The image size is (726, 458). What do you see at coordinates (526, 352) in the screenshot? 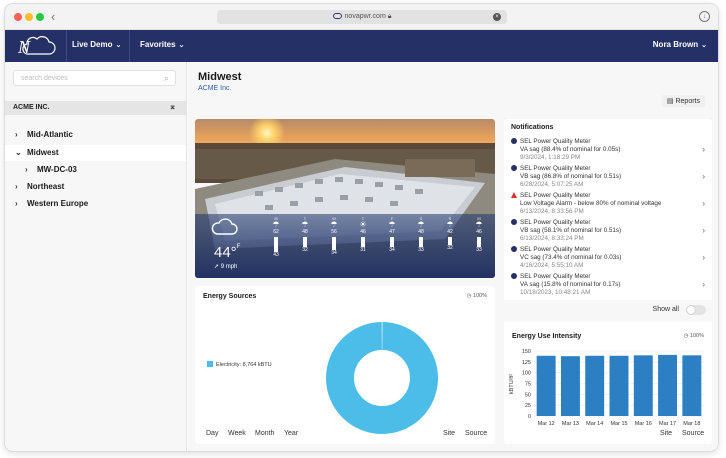
I see `y-tick-label: 150` at bounding box center [526, 352].